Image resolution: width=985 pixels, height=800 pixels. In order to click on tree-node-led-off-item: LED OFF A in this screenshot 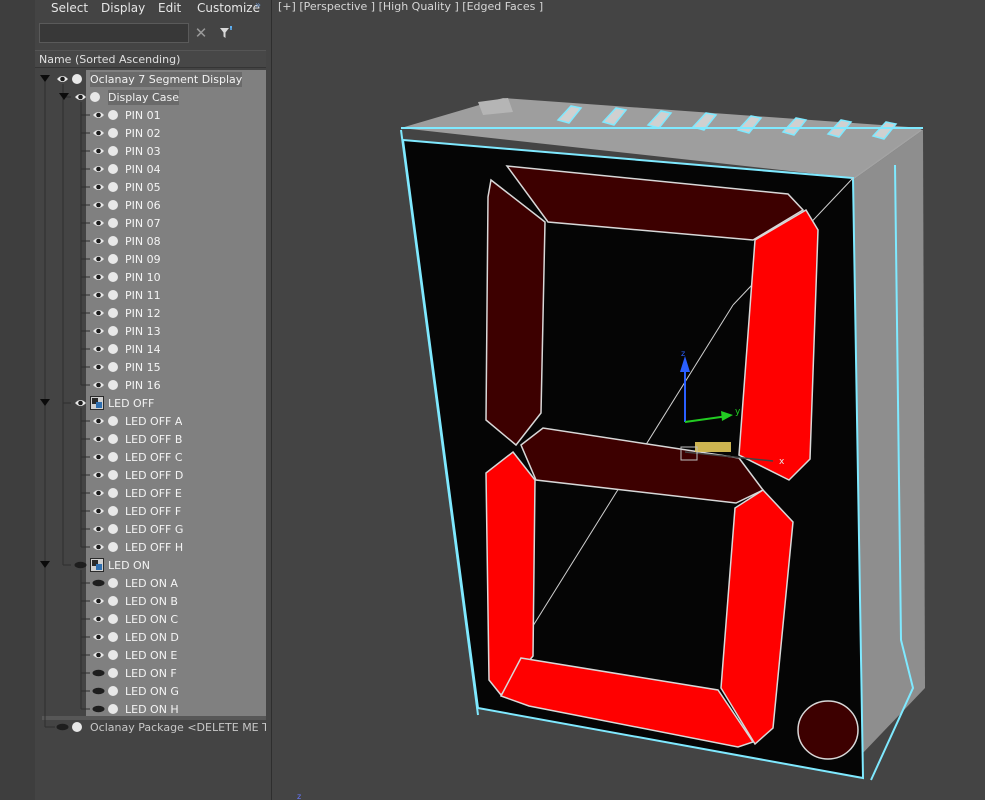, I will do `click(153, 421)`.